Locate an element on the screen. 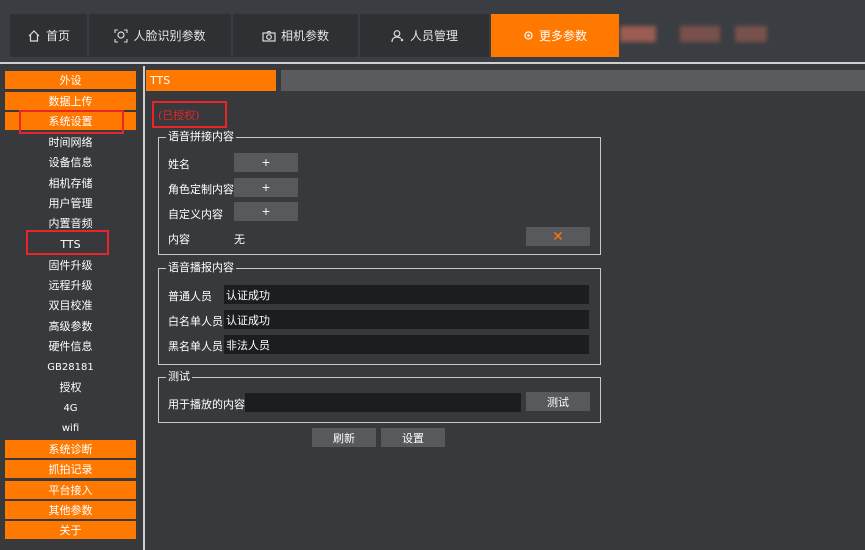  tab-tts: TTS is located at coordinates (211, 80).